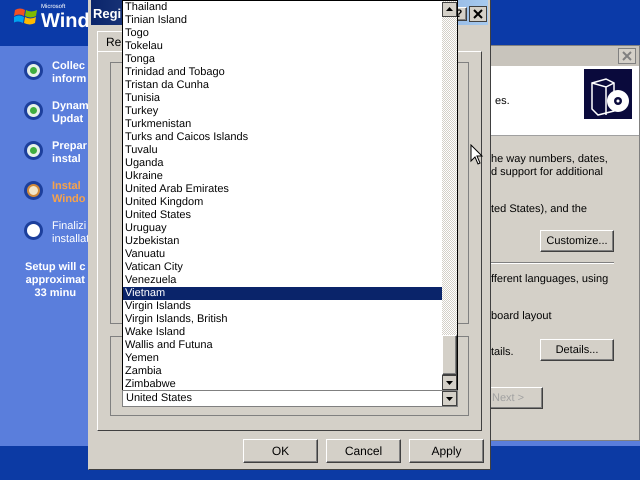  What do you see at coordinates (69, 79) in the screenshot?
I see `step-label: inform` at bounding box center [69, 79].